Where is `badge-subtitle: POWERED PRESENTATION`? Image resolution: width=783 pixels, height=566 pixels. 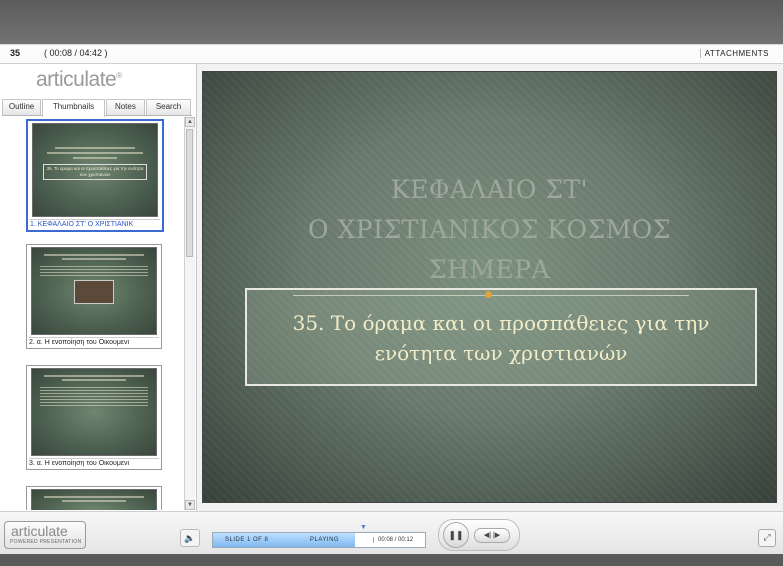 badge-subtitle: POWERED PRESENTATION is located at coordinates (46, 542).